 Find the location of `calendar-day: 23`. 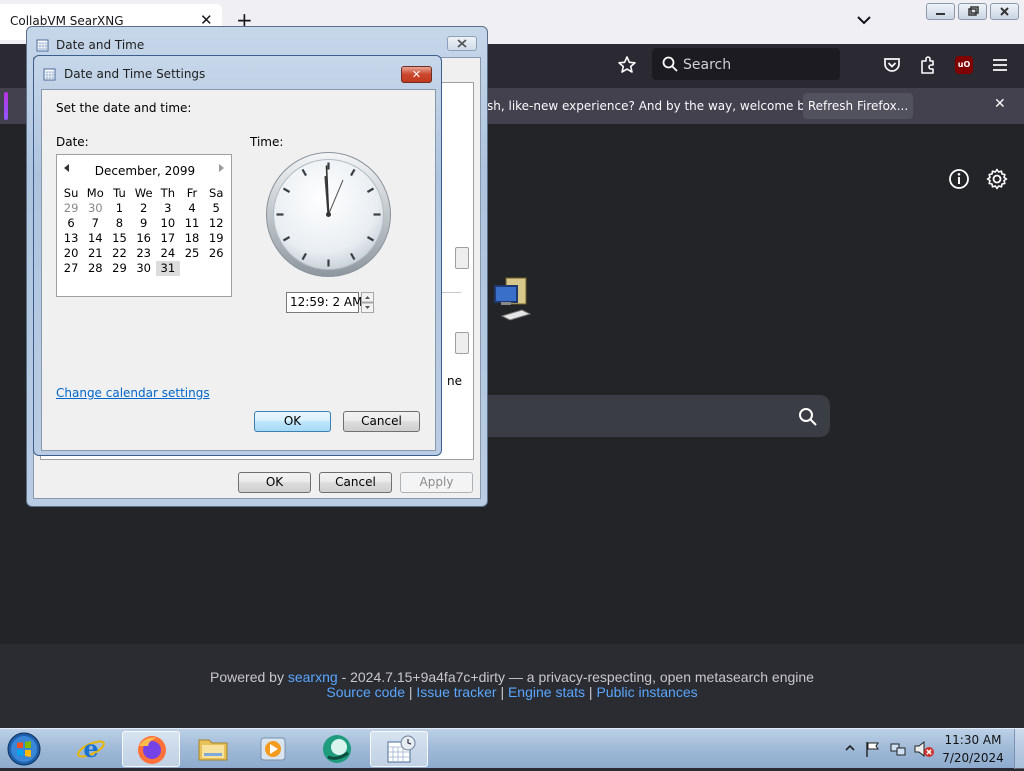

calendar-day: 23 is located at coordinates (144, 253).